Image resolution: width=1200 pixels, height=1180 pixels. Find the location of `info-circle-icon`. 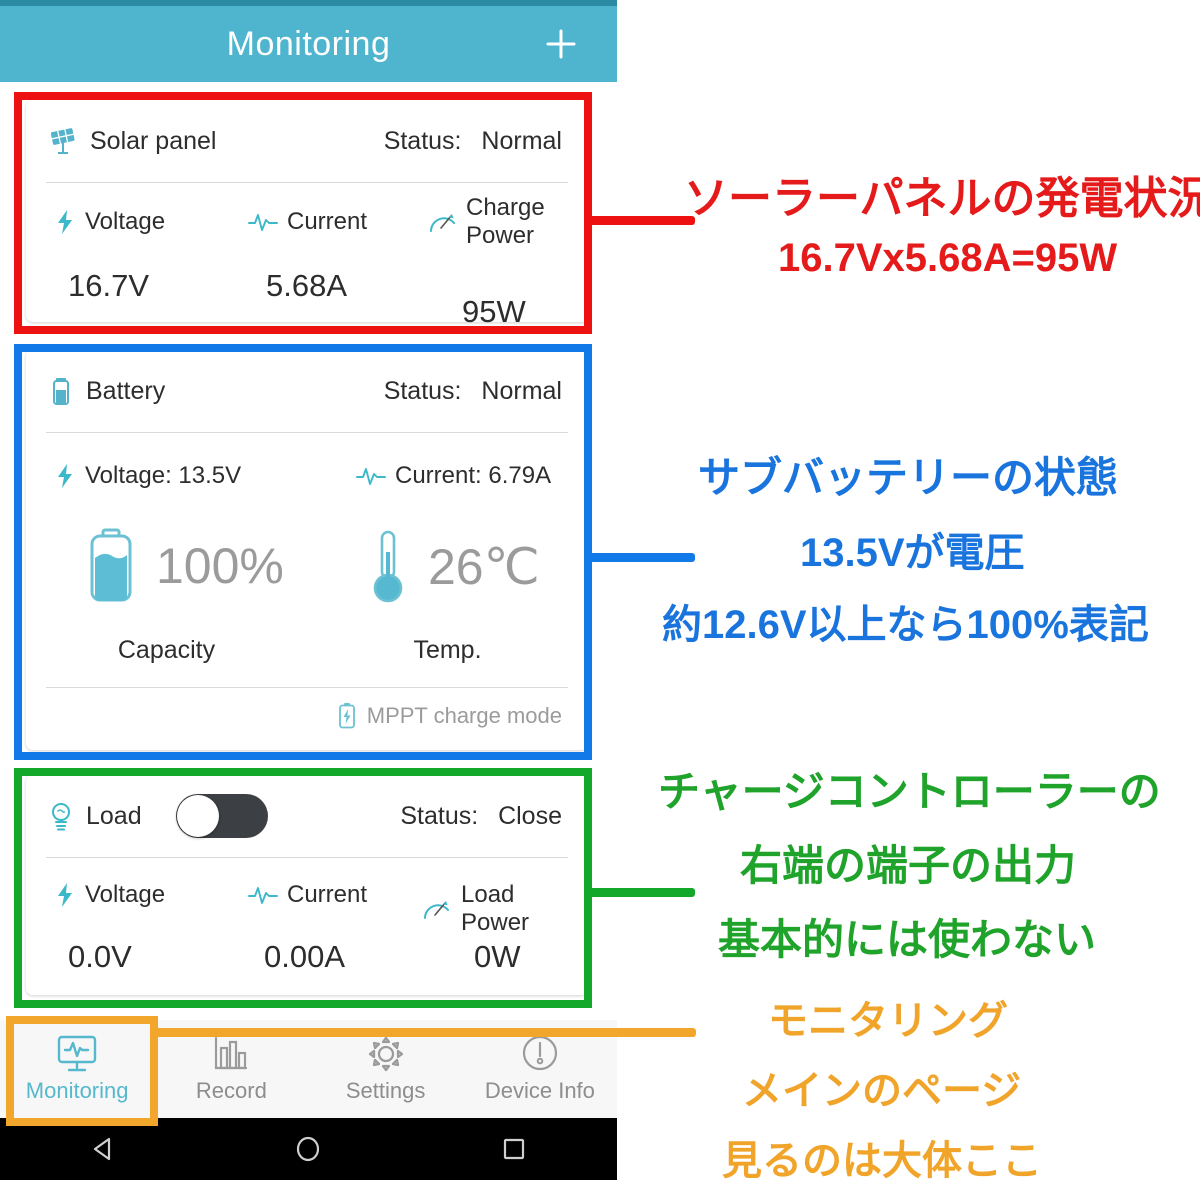

info-circle-icon is located at coordinates (540, 1054).